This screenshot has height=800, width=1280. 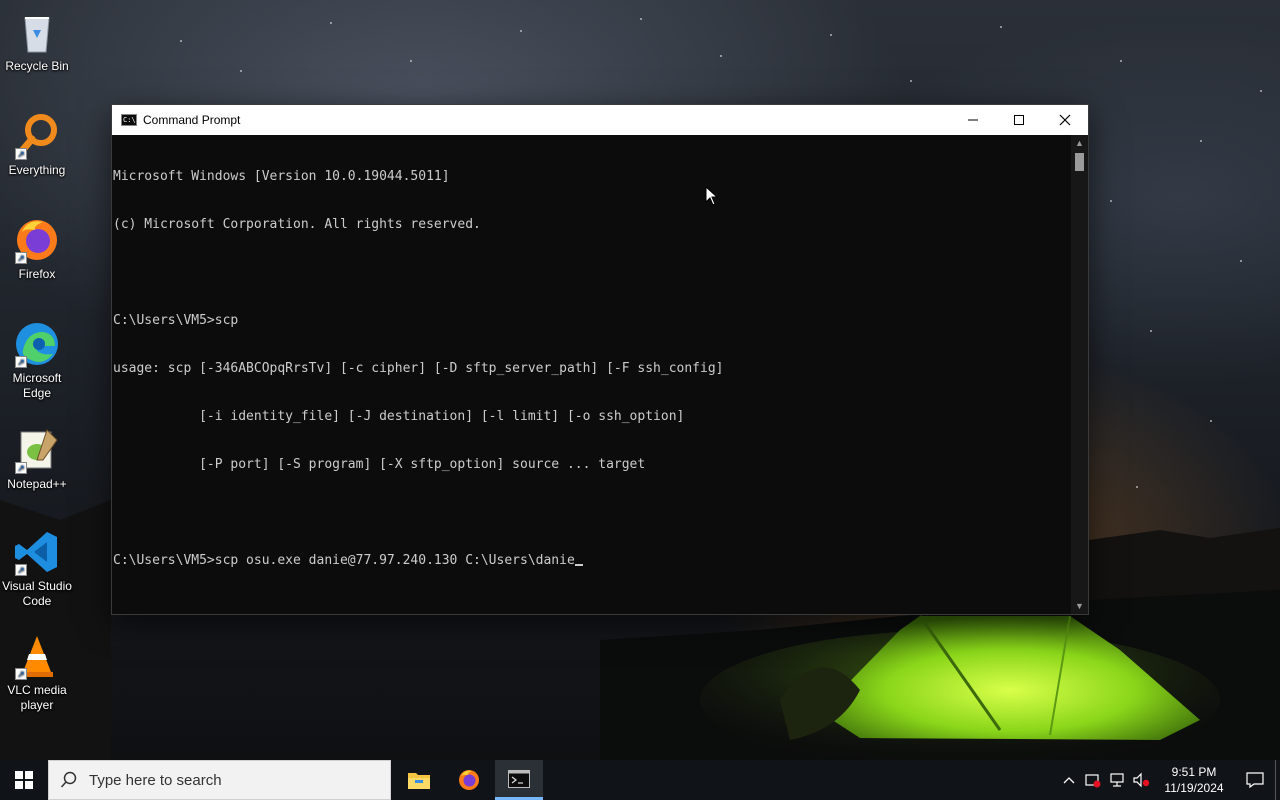 What do you see at coordinates (37, 385) in the screenshot?
I see `desktop-icon-label: Microsoft Edge` at bounding box center [37, 385].